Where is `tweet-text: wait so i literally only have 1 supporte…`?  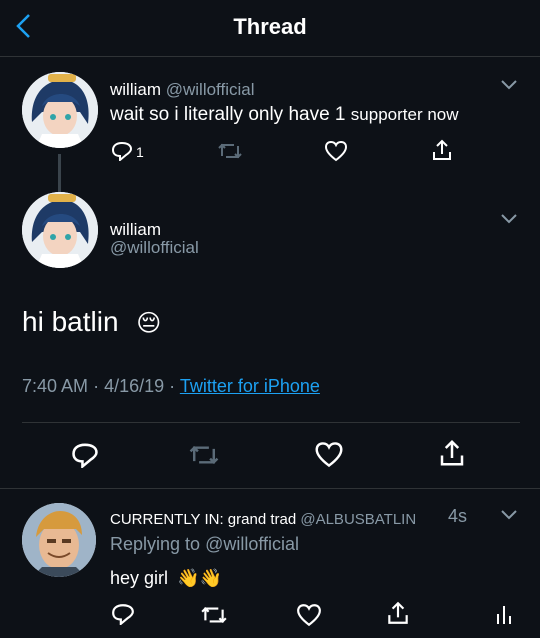 tweet-text: wait so i literally only have 1 supporte… is located at coordinates (284, 115).